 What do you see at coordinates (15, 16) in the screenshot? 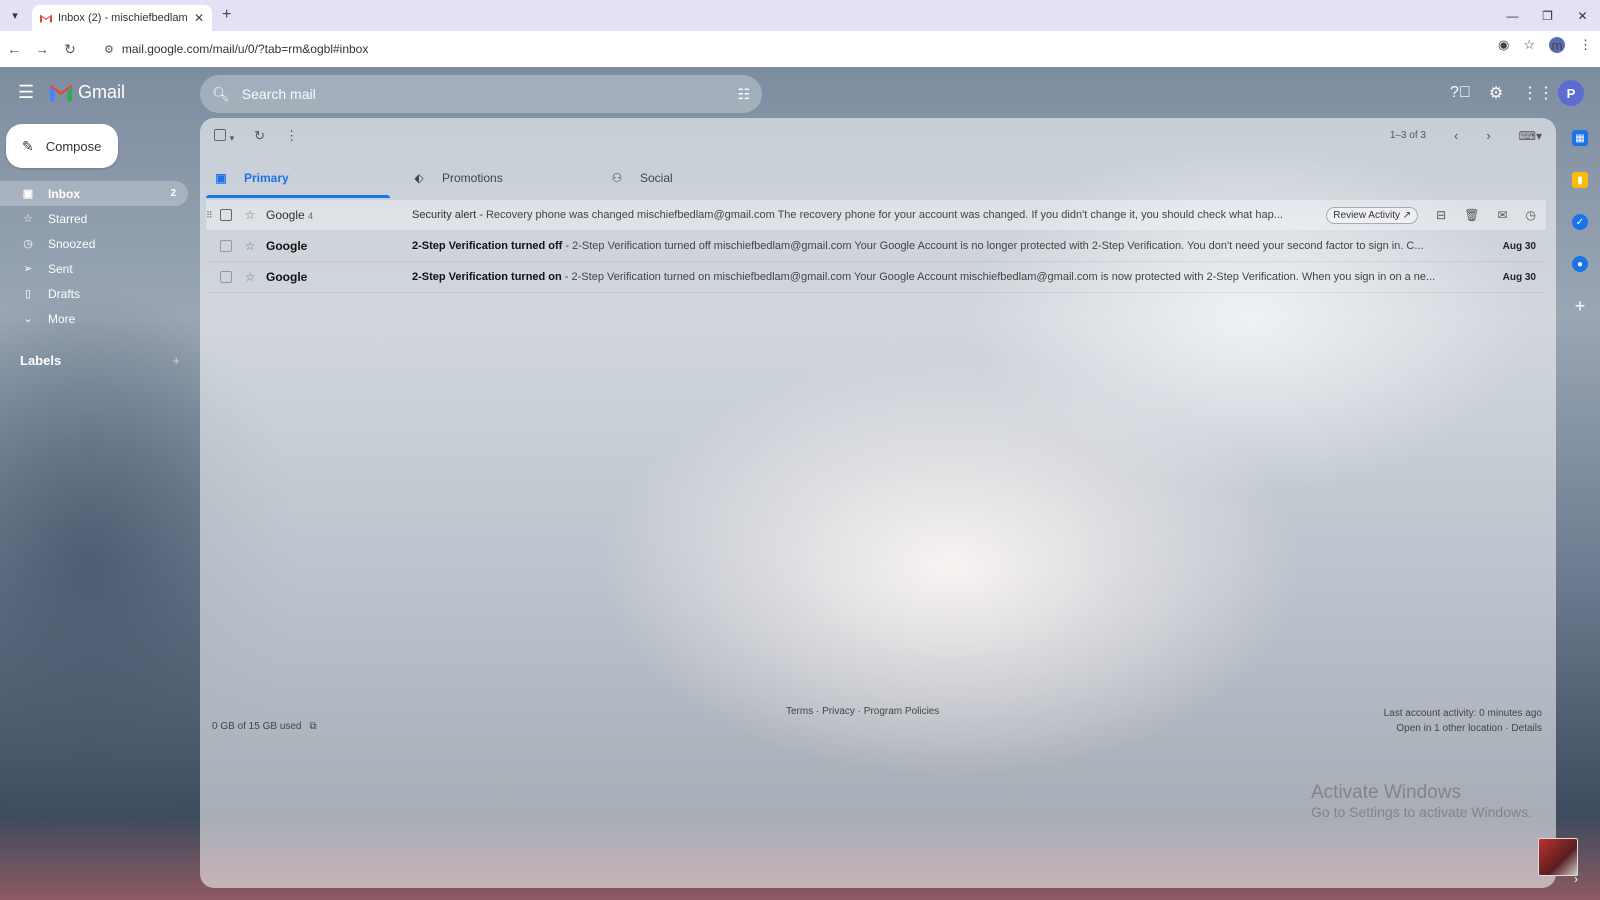
I see `tab-search-dropdown-icon: ▾` at bounding box center [15, 16].